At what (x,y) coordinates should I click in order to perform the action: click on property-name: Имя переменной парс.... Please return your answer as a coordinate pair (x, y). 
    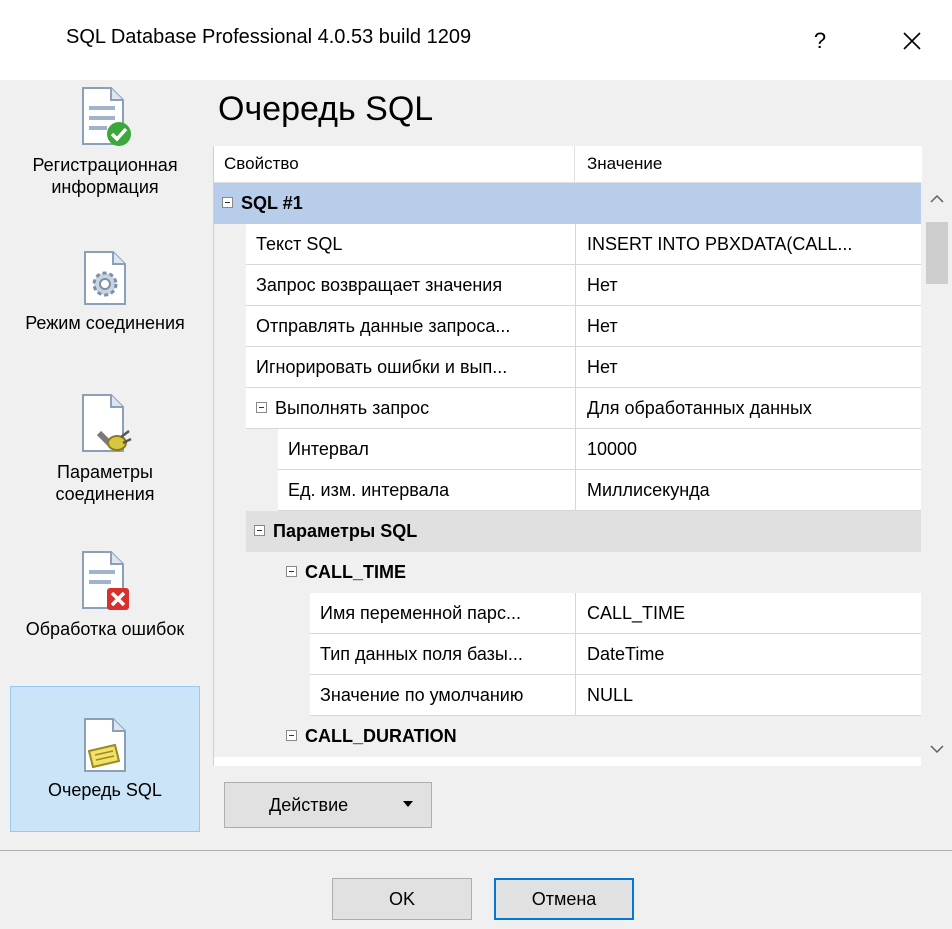
    Looking at the image, I should click on (442, 613).